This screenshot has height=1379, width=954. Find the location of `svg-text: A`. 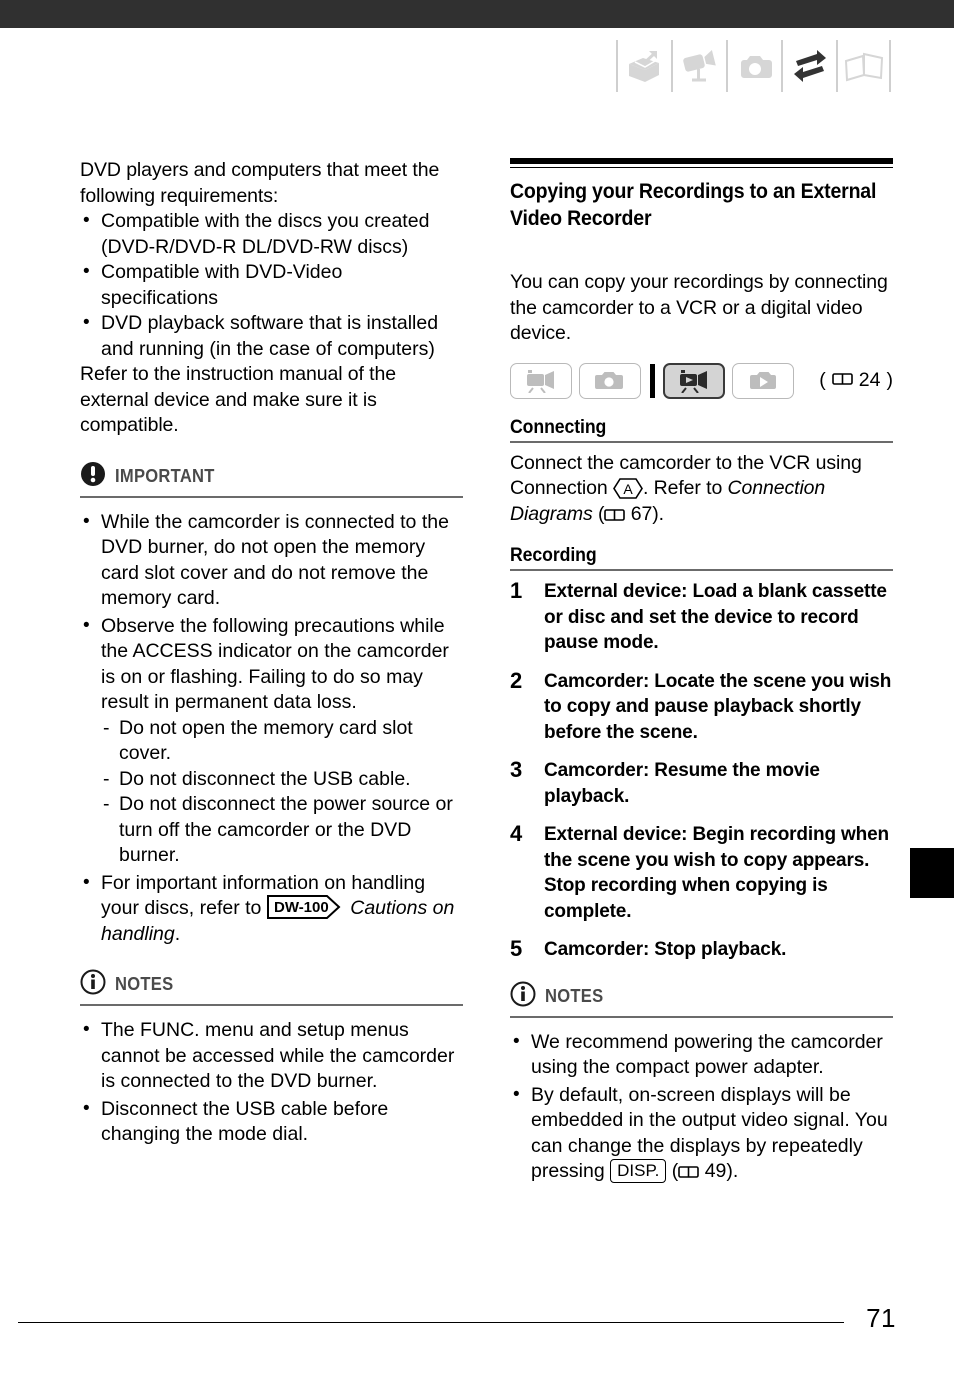

svg-text: A is located at coordinates (628, 489).